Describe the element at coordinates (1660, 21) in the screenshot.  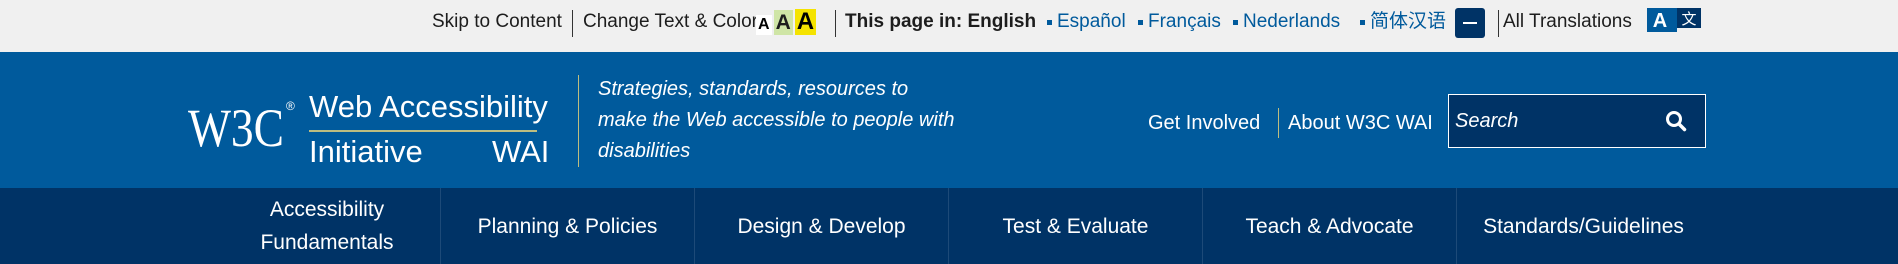
I see `translate-icon-latin: A` at that location.